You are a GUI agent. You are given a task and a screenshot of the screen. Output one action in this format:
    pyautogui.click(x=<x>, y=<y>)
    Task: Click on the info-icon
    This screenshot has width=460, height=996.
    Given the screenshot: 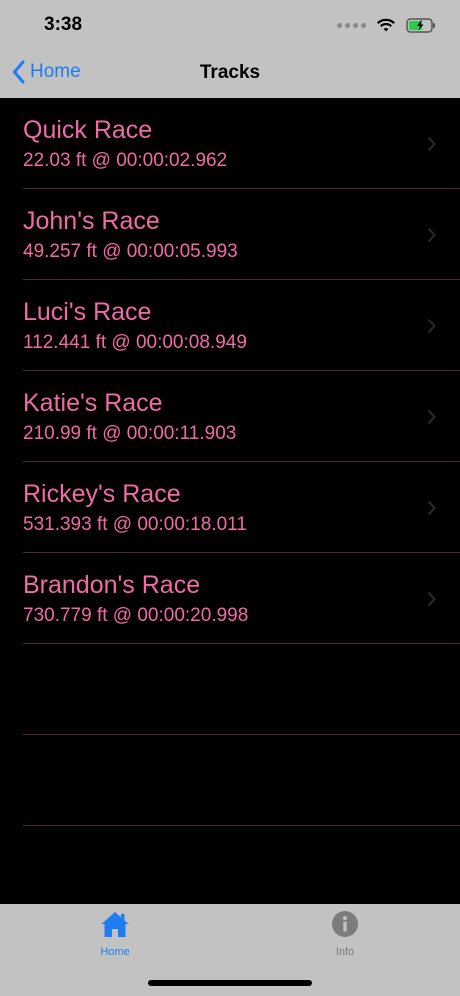 What is the action you would take?
    pyautogui.click(x=345, y=924)
    